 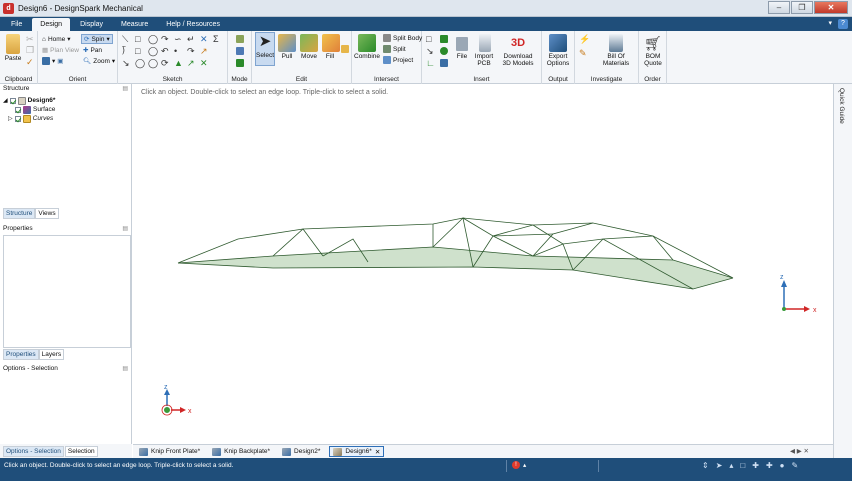 I want to click on select-mode-icon: ▴, so click(x=731, y=465).